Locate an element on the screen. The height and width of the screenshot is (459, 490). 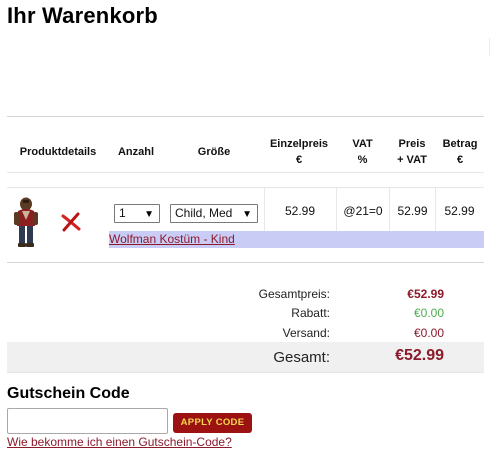
row-top-rule is located at coordinates (245, 187).